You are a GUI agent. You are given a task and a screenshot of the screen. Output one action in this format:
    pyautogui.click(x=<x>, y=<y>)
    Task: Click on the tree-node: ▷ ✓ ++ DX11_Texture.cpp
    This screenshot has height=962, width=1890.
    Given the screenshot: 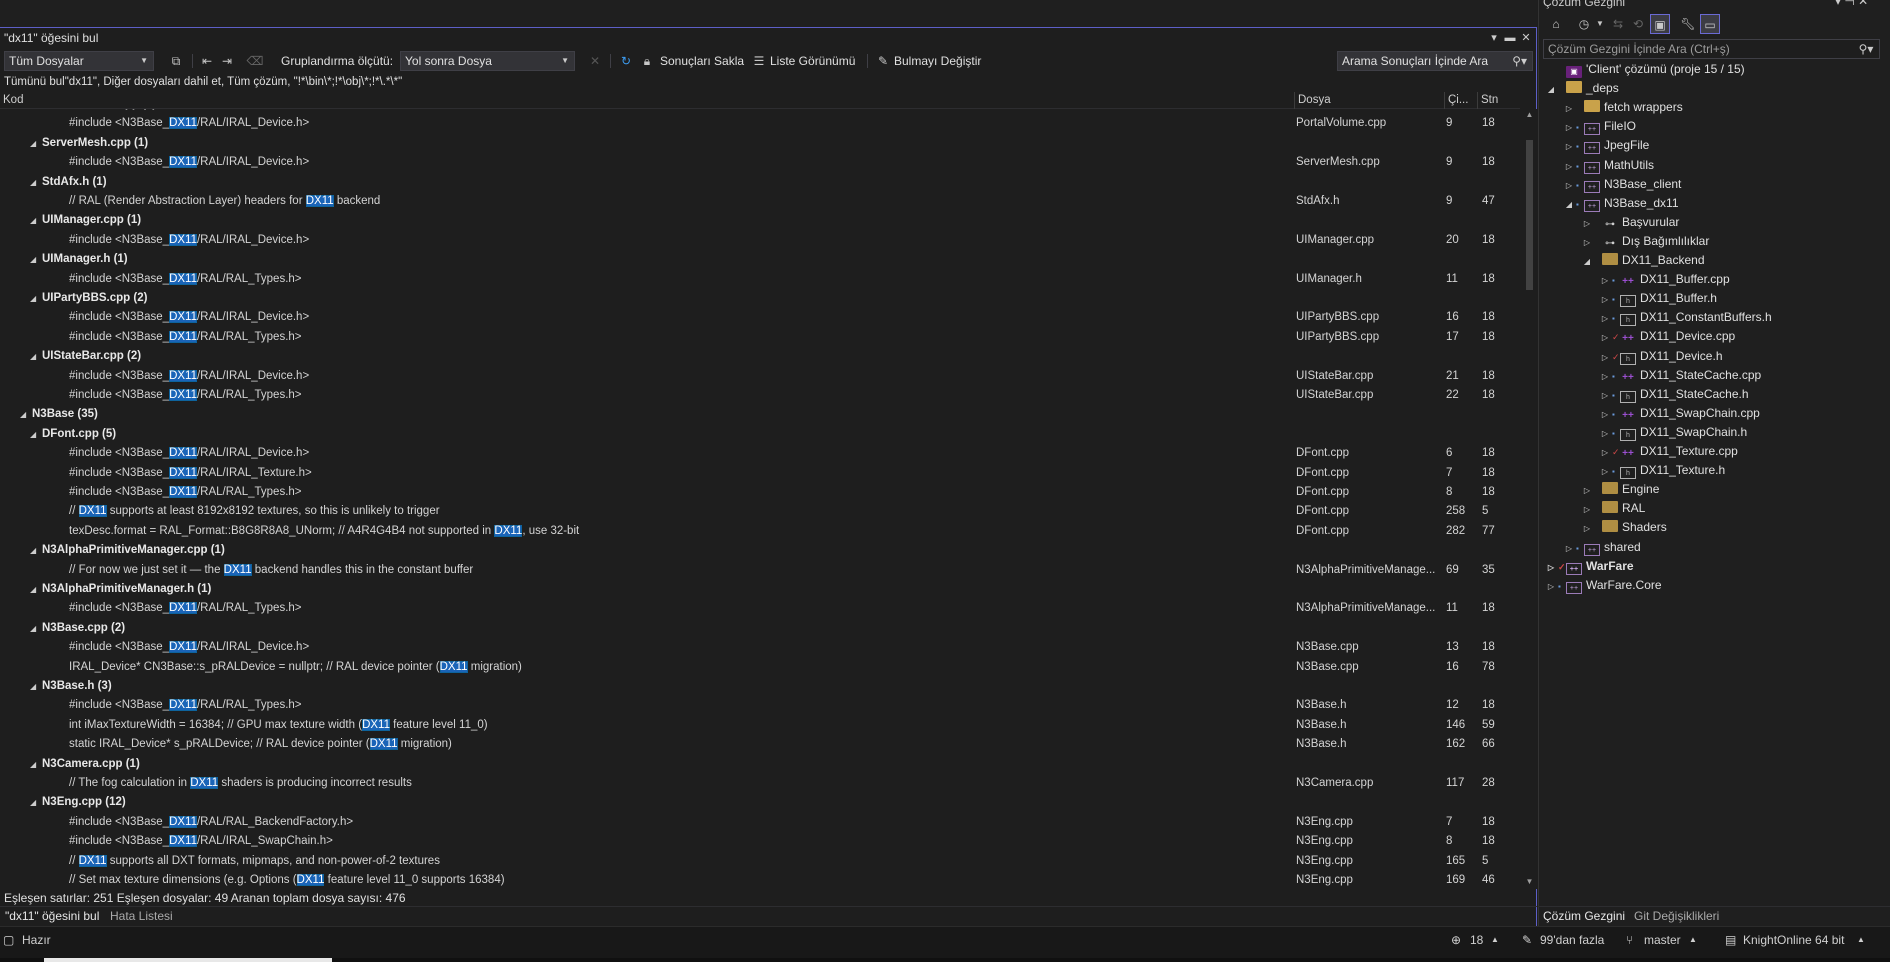 What is the action you would take?
    pyautogui.click(x=1668, y=451)
    